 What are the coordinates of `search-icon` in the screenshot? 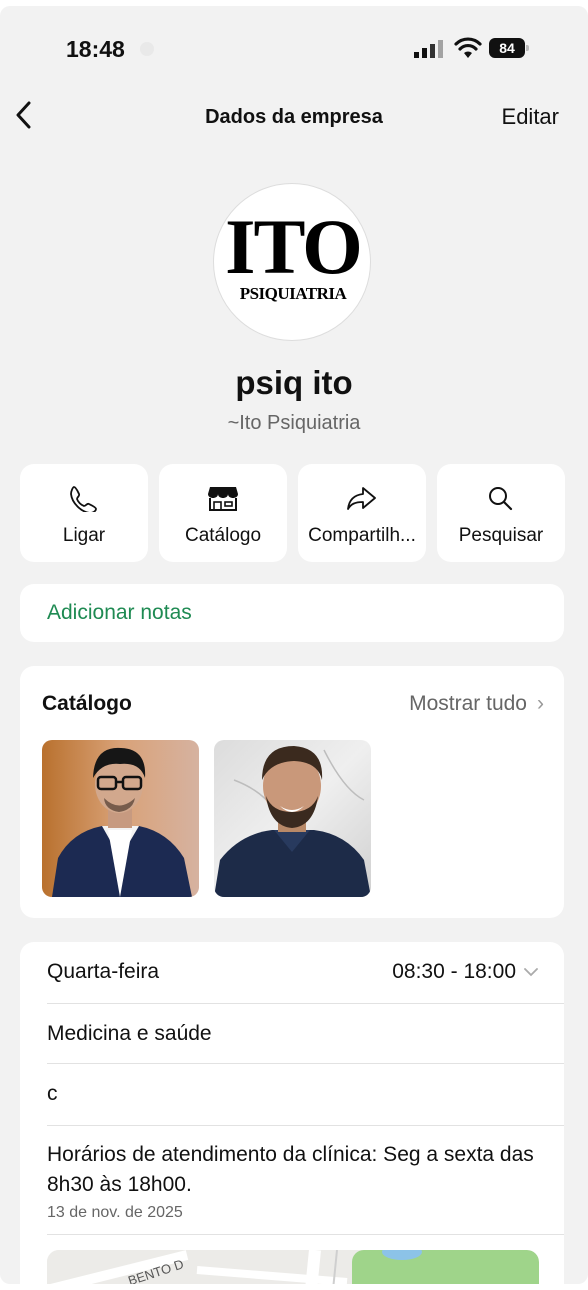 It's located at (501, 499).